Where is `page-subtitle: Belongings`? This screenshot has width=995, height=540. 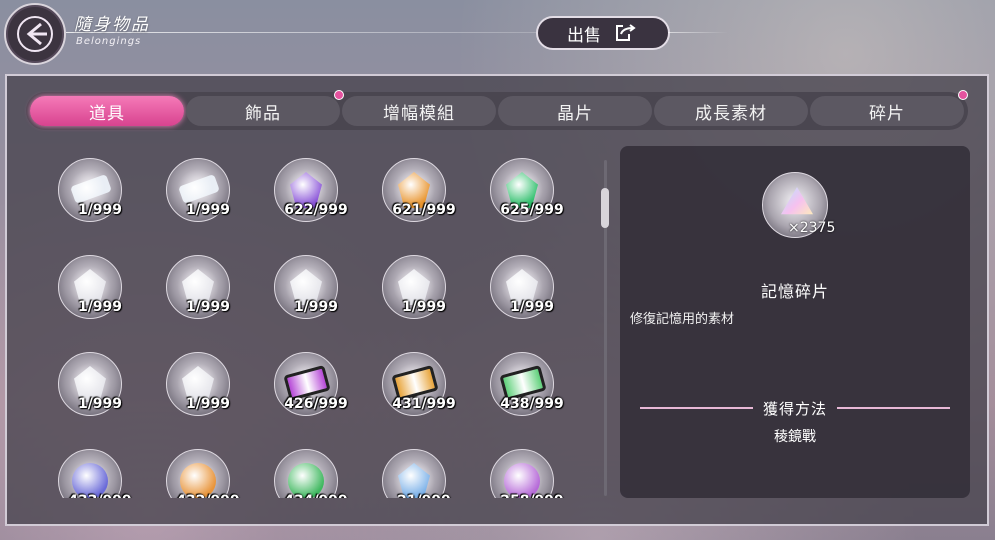
page-subtitle: Belongings is located at coordinates (109, 41).